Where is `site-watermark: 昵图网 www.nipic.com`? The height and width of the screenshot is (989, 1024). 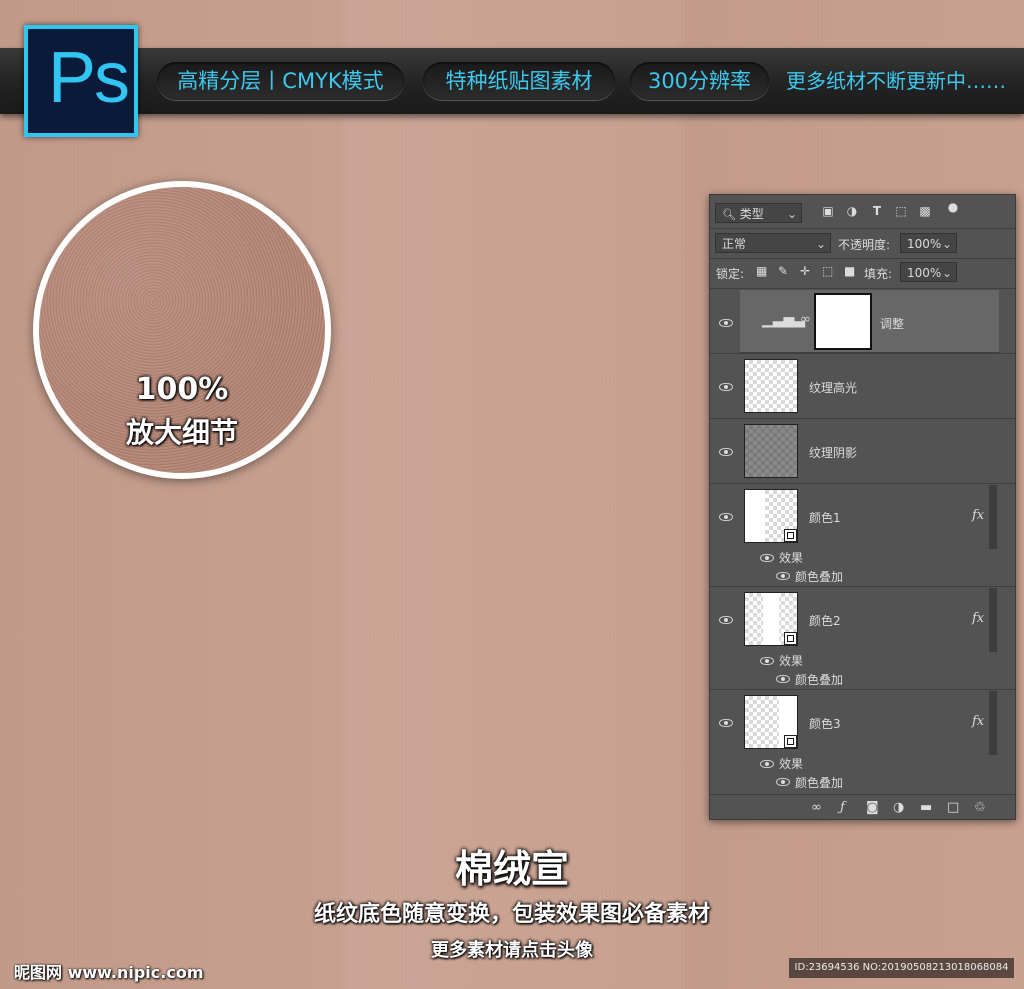
site-watermark: 昵图网 www.nipic.com is located at coordinates (109, 972).